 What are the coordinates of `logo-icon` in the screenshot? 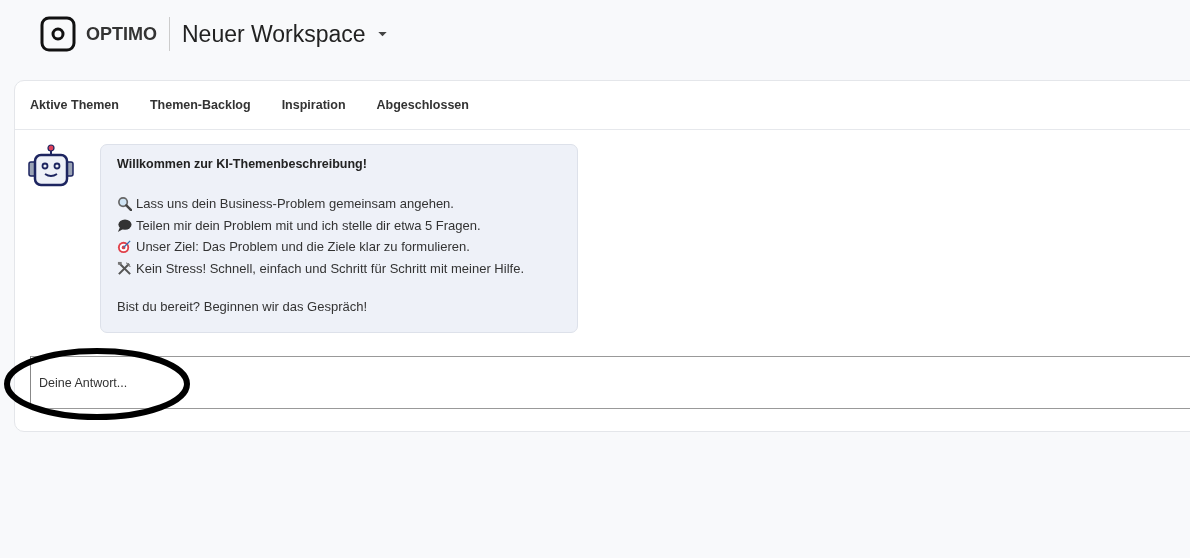 It's located at (58, 34).